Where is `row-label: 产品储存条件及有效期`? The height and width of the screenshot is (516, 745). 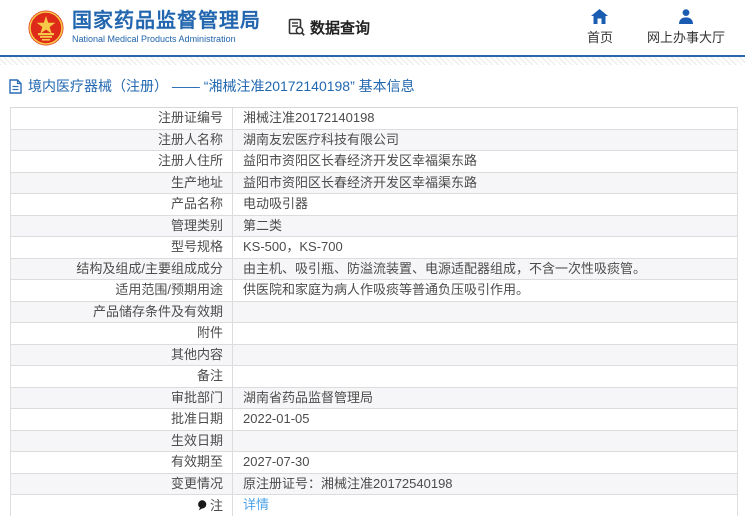
row-label: 产品储存条件及有效期 is located at coordinates (122, 311).